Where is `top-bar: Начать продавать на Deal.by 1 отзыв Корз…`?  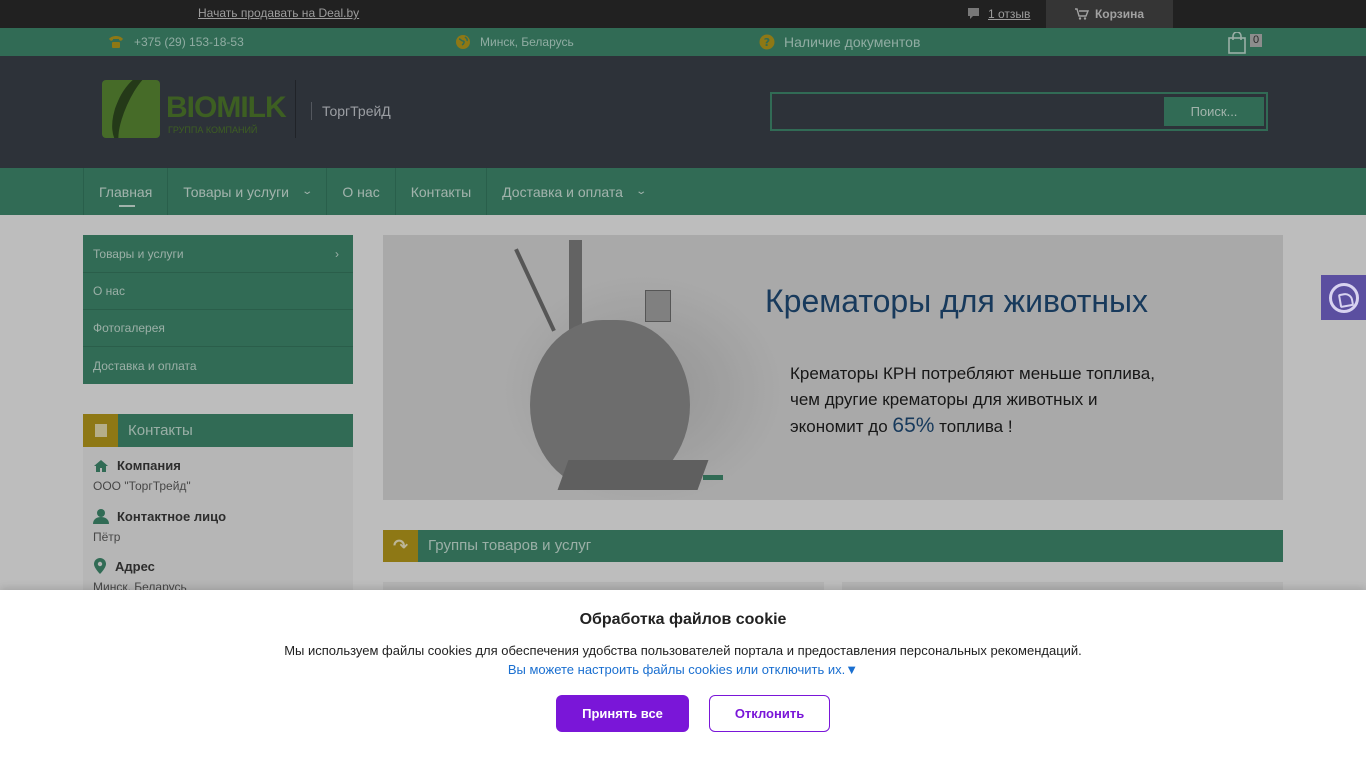
top-bar: Начать продавать на Deal.by 1 отзыв Корз… is located at coordinates (683, 14).